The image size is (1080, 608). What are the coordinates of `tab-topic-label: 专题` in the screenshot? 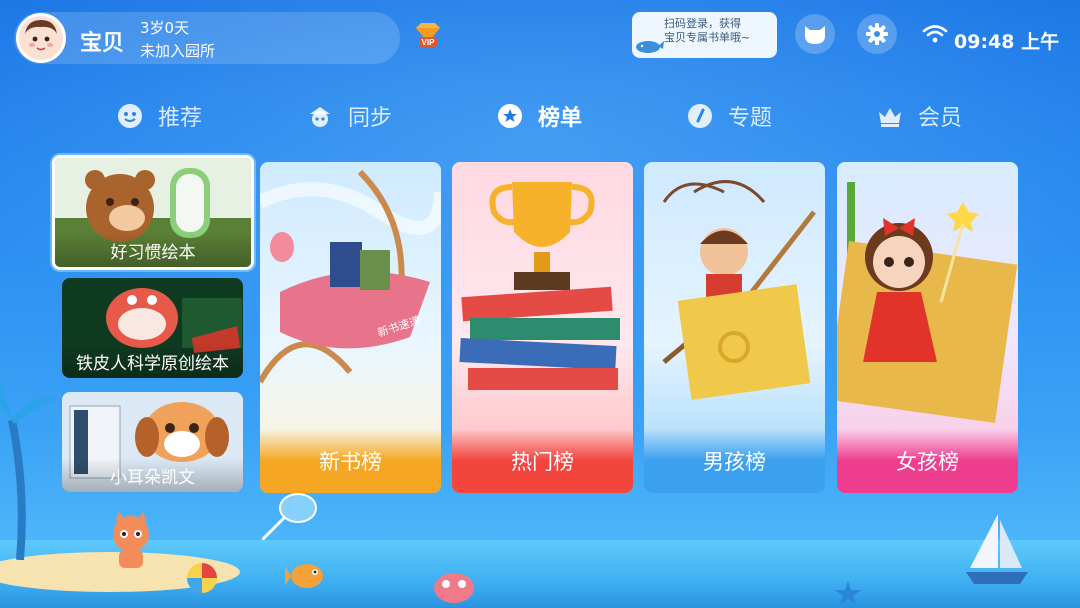 It's located at (750, 118).